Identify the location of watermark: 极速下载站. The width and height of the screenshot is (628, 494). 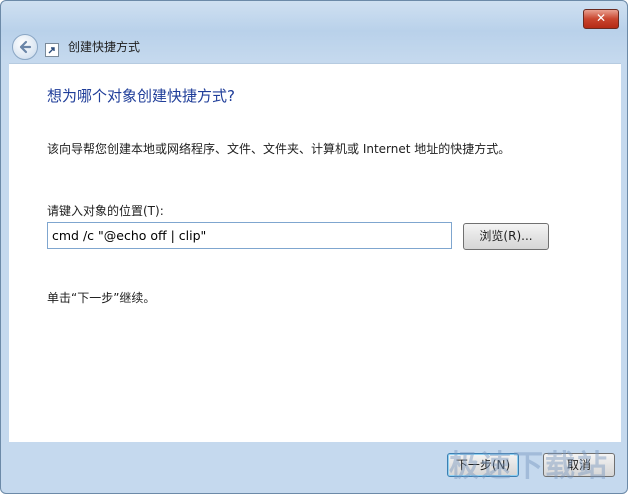
(529, 466).